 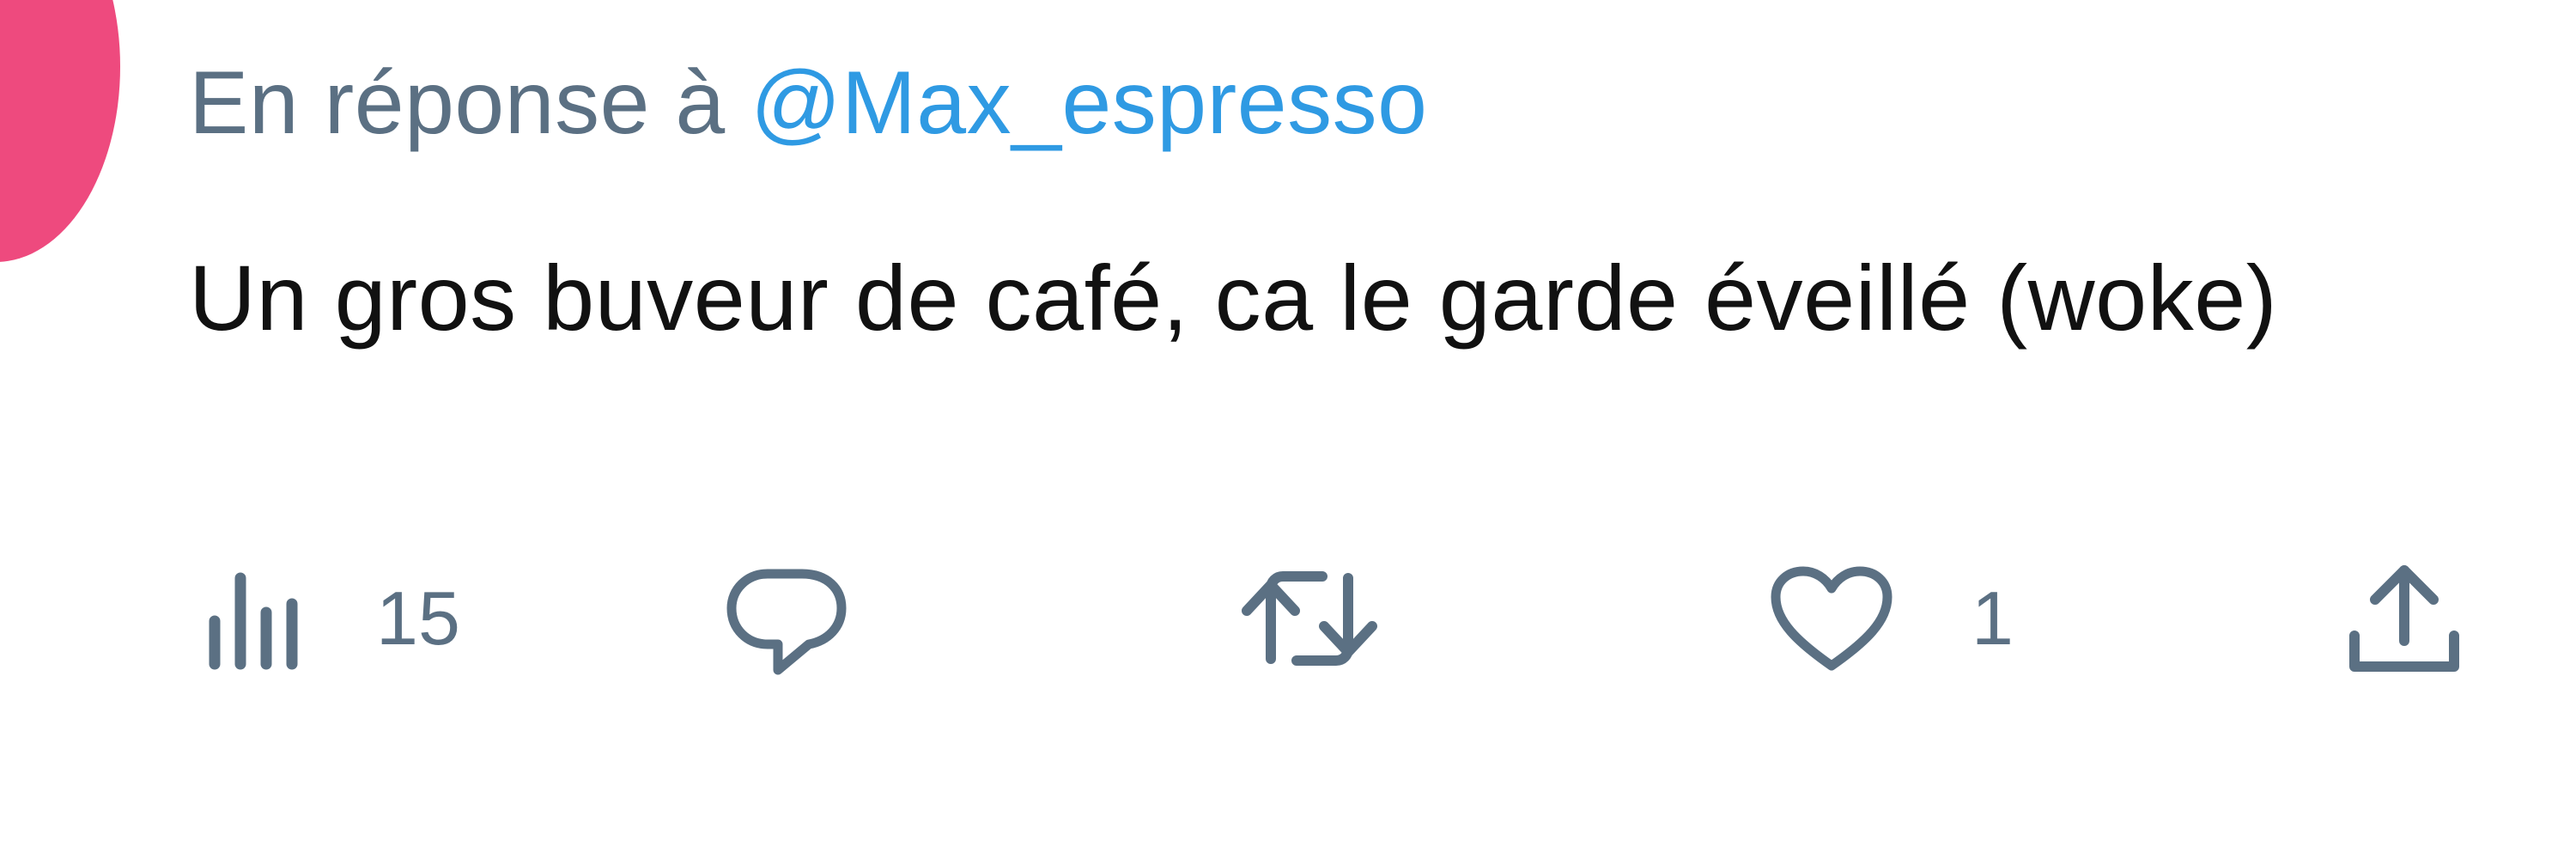 I want to click on reply-bubble-icon, so click(x=786, y=618).